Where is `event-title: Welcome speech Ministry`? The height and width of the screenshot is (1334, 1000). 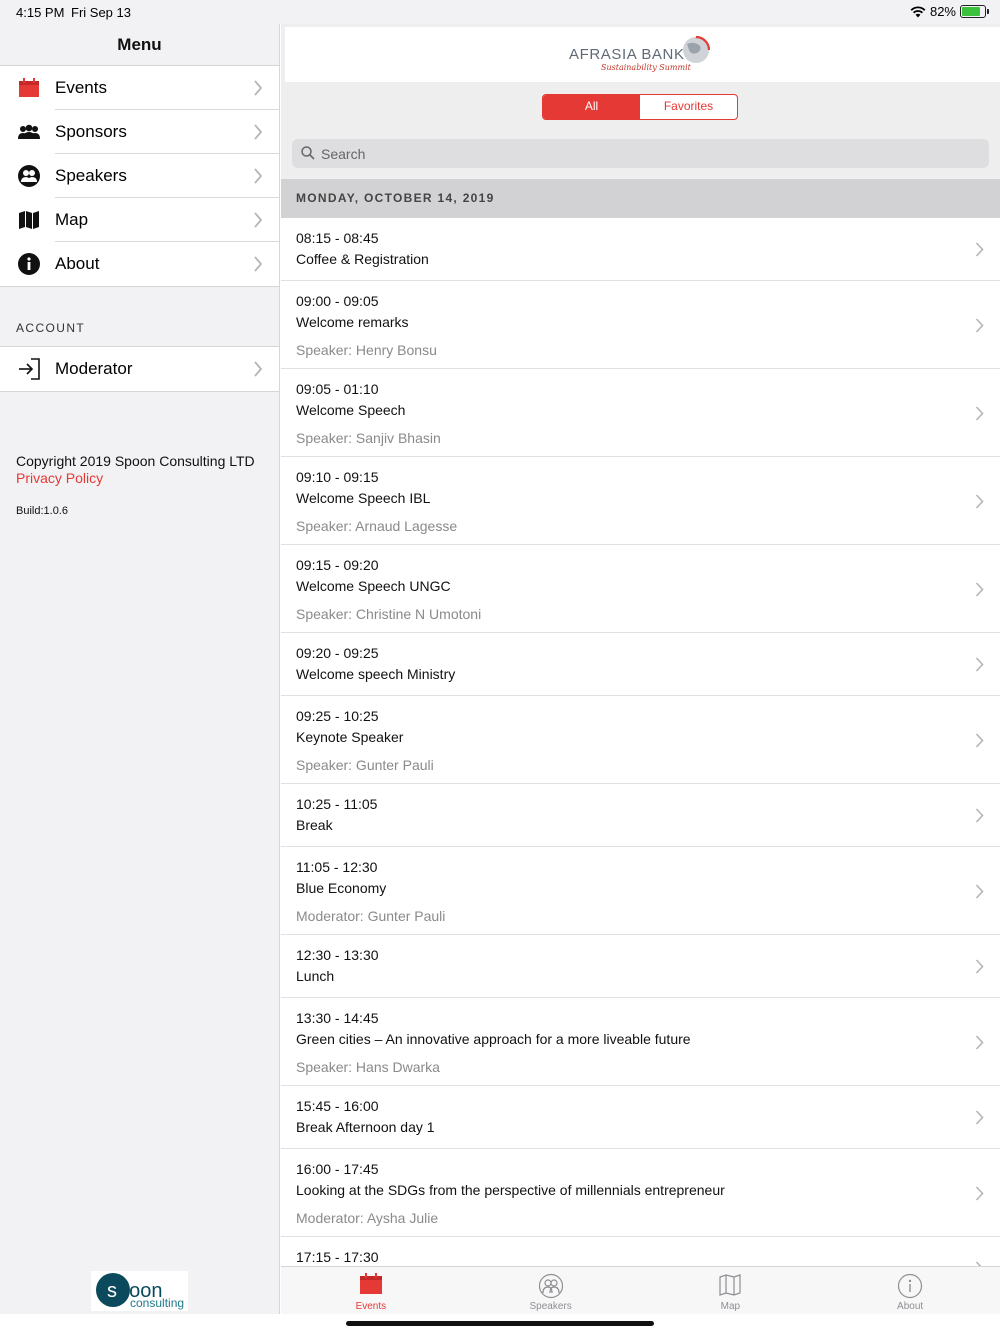 event-title: Welcome speech Ministry is located at coordinates (376, 674).